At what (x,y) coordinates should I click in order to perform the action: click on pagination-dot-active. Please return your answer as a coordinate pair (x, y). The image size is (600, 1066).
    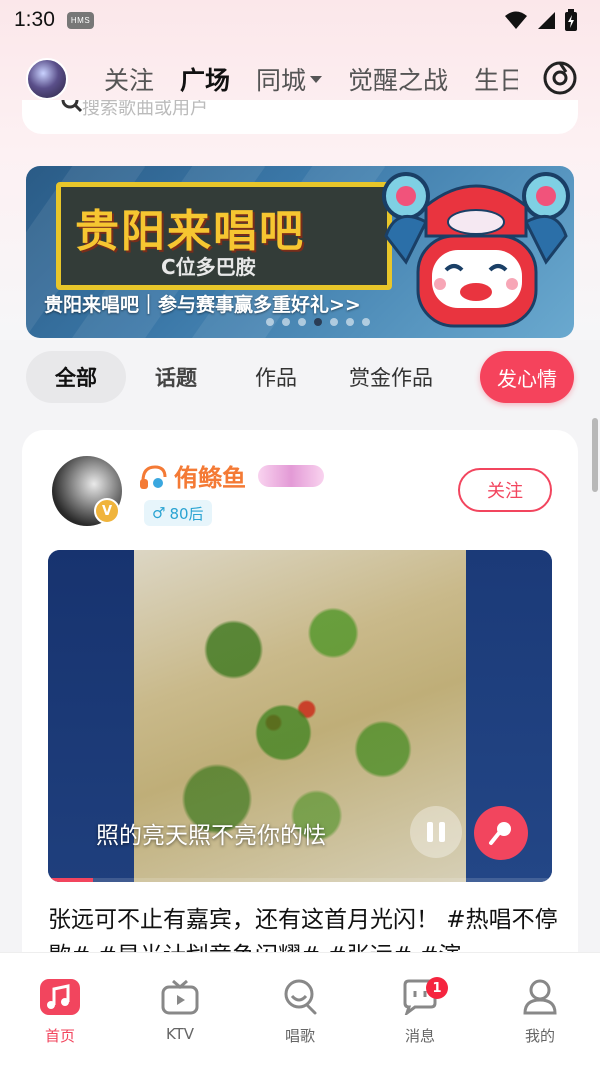
    Looking at the image, I should click on (318, 322).